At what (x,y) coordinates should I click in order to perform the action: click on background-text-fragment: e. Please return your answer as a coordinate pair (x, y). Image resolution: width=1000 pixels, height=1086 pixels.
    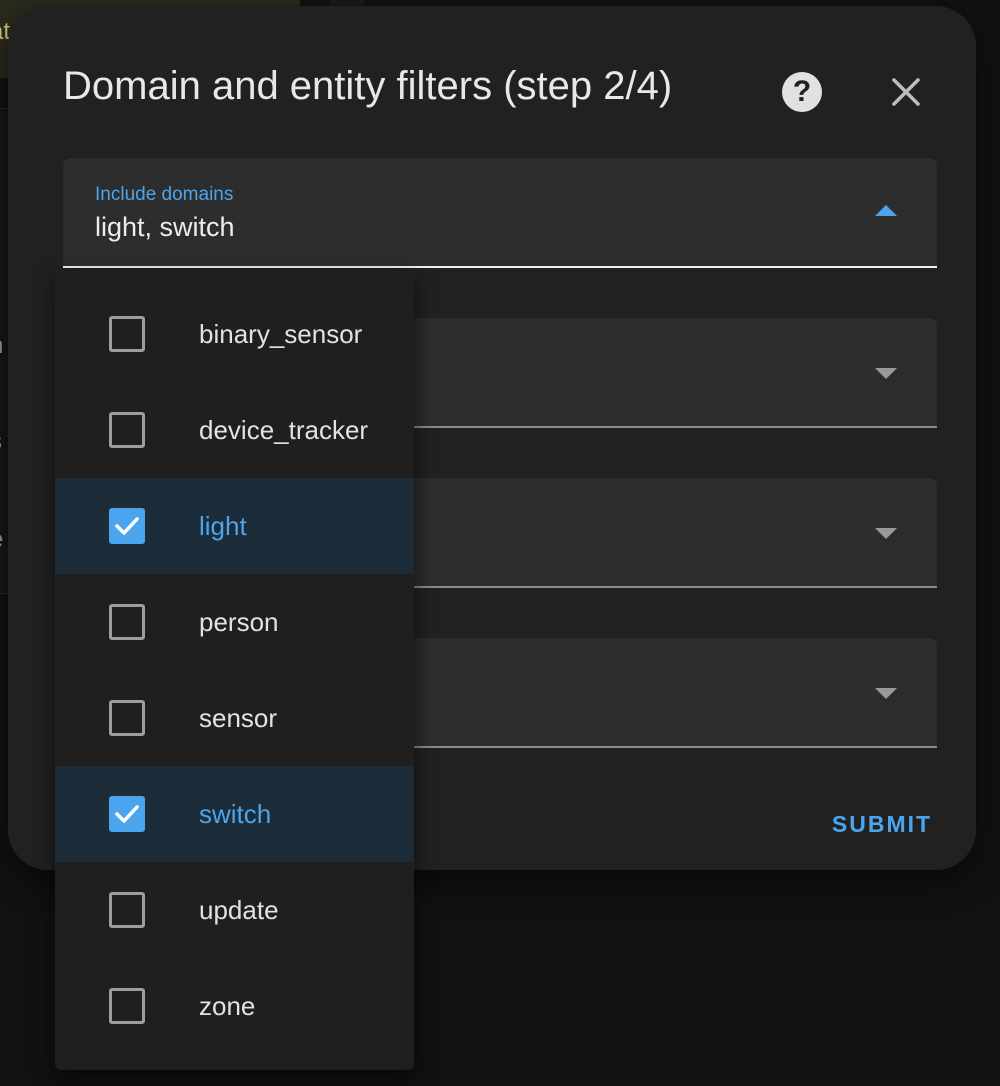
    Looking at the image, I should click on (1, 540).